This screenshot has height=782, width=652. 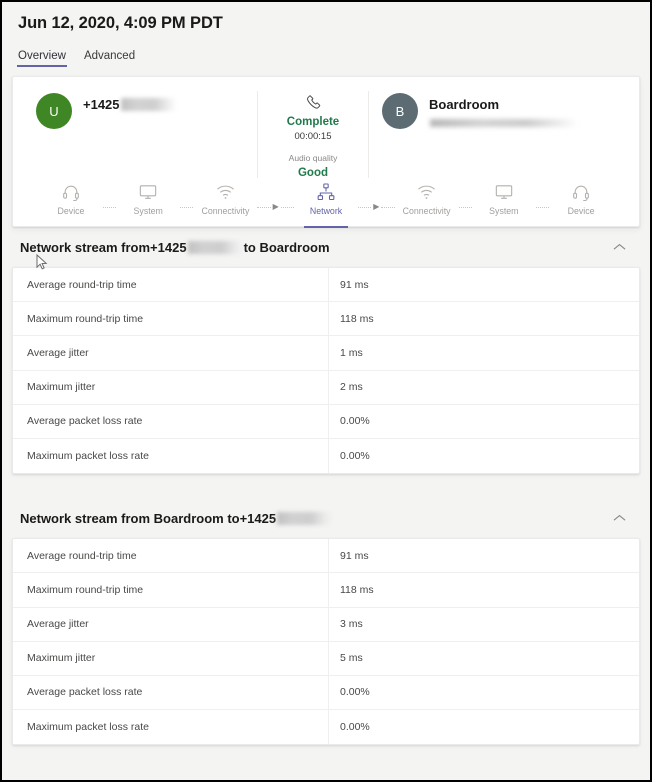 What do you see at coordinates (313, 122) in the screenshot?
I see `call-state: Complete` at bounding box center [313, 122].